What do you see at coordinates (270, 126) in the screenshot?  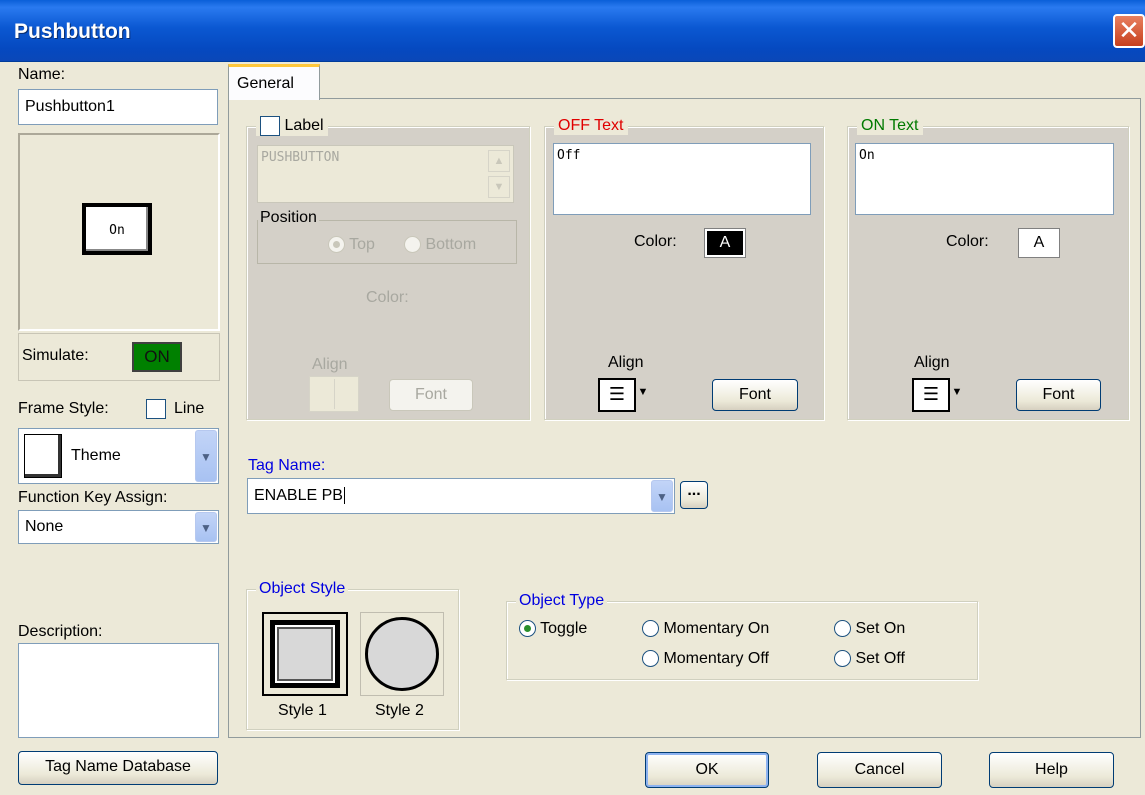 I see `label-checkbox` at bounding box center [270, 126].